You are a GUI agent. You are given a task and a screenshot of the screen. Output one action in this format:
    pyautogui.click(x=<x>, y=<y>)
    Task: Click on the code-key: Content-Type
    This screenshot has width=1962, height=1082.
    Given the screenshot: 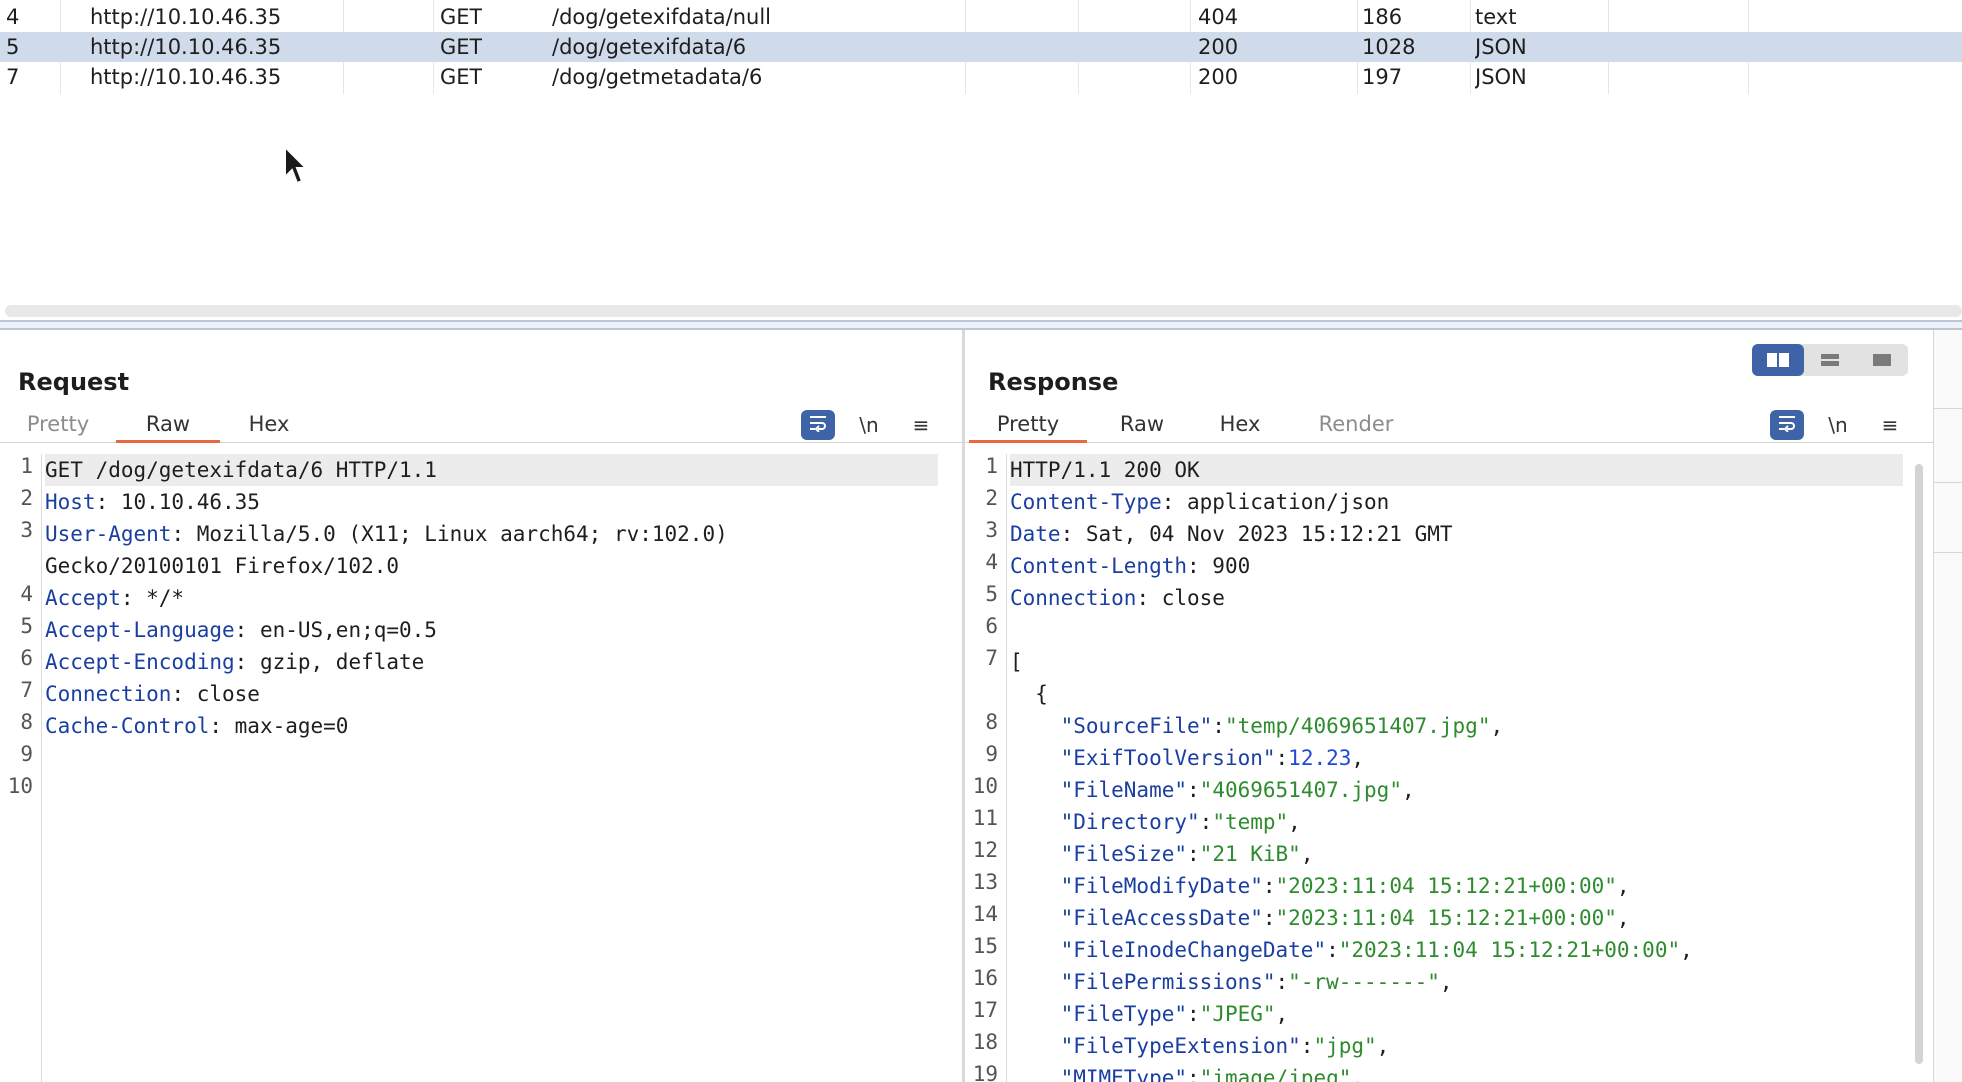 What is the action you would take?
    pyautogui.click(x=1086, y=502)
    